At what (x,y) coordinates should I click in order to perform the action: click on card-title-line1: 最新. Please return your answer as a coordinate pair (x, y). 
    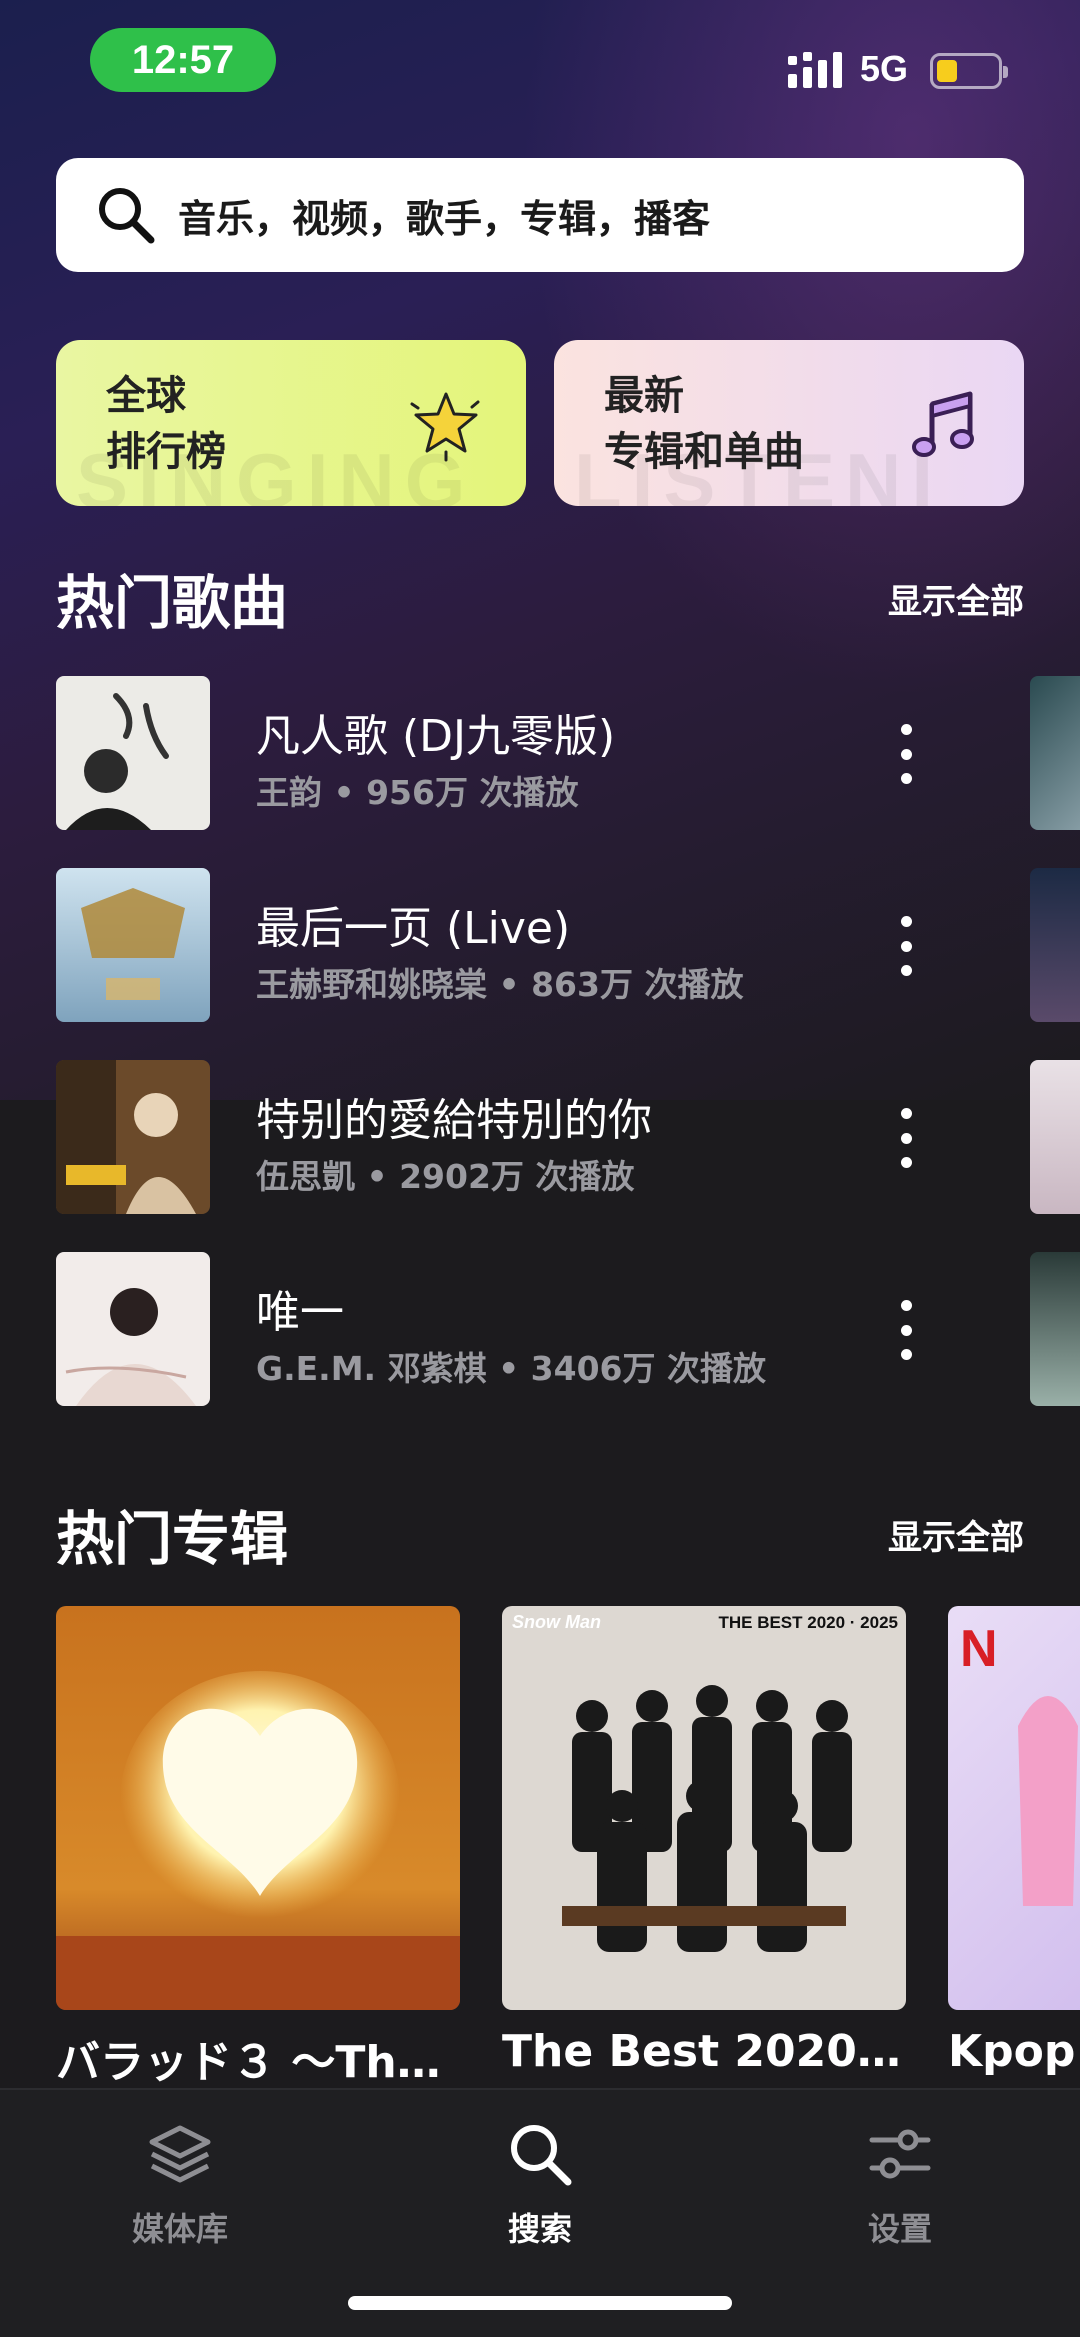
    Looking at the image, I should click on (644, 396).